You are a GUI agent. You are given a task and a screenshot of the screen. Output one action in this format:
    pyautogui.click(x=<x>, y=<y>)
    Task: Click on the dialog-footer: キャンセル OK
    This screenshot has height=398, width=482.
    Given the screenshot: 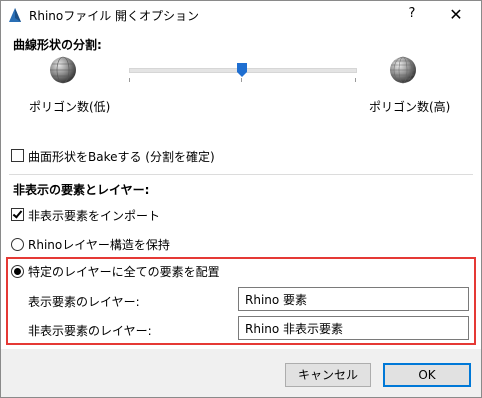 What is the action you would take?
    pyautogui.click(x=241, y=373)
    